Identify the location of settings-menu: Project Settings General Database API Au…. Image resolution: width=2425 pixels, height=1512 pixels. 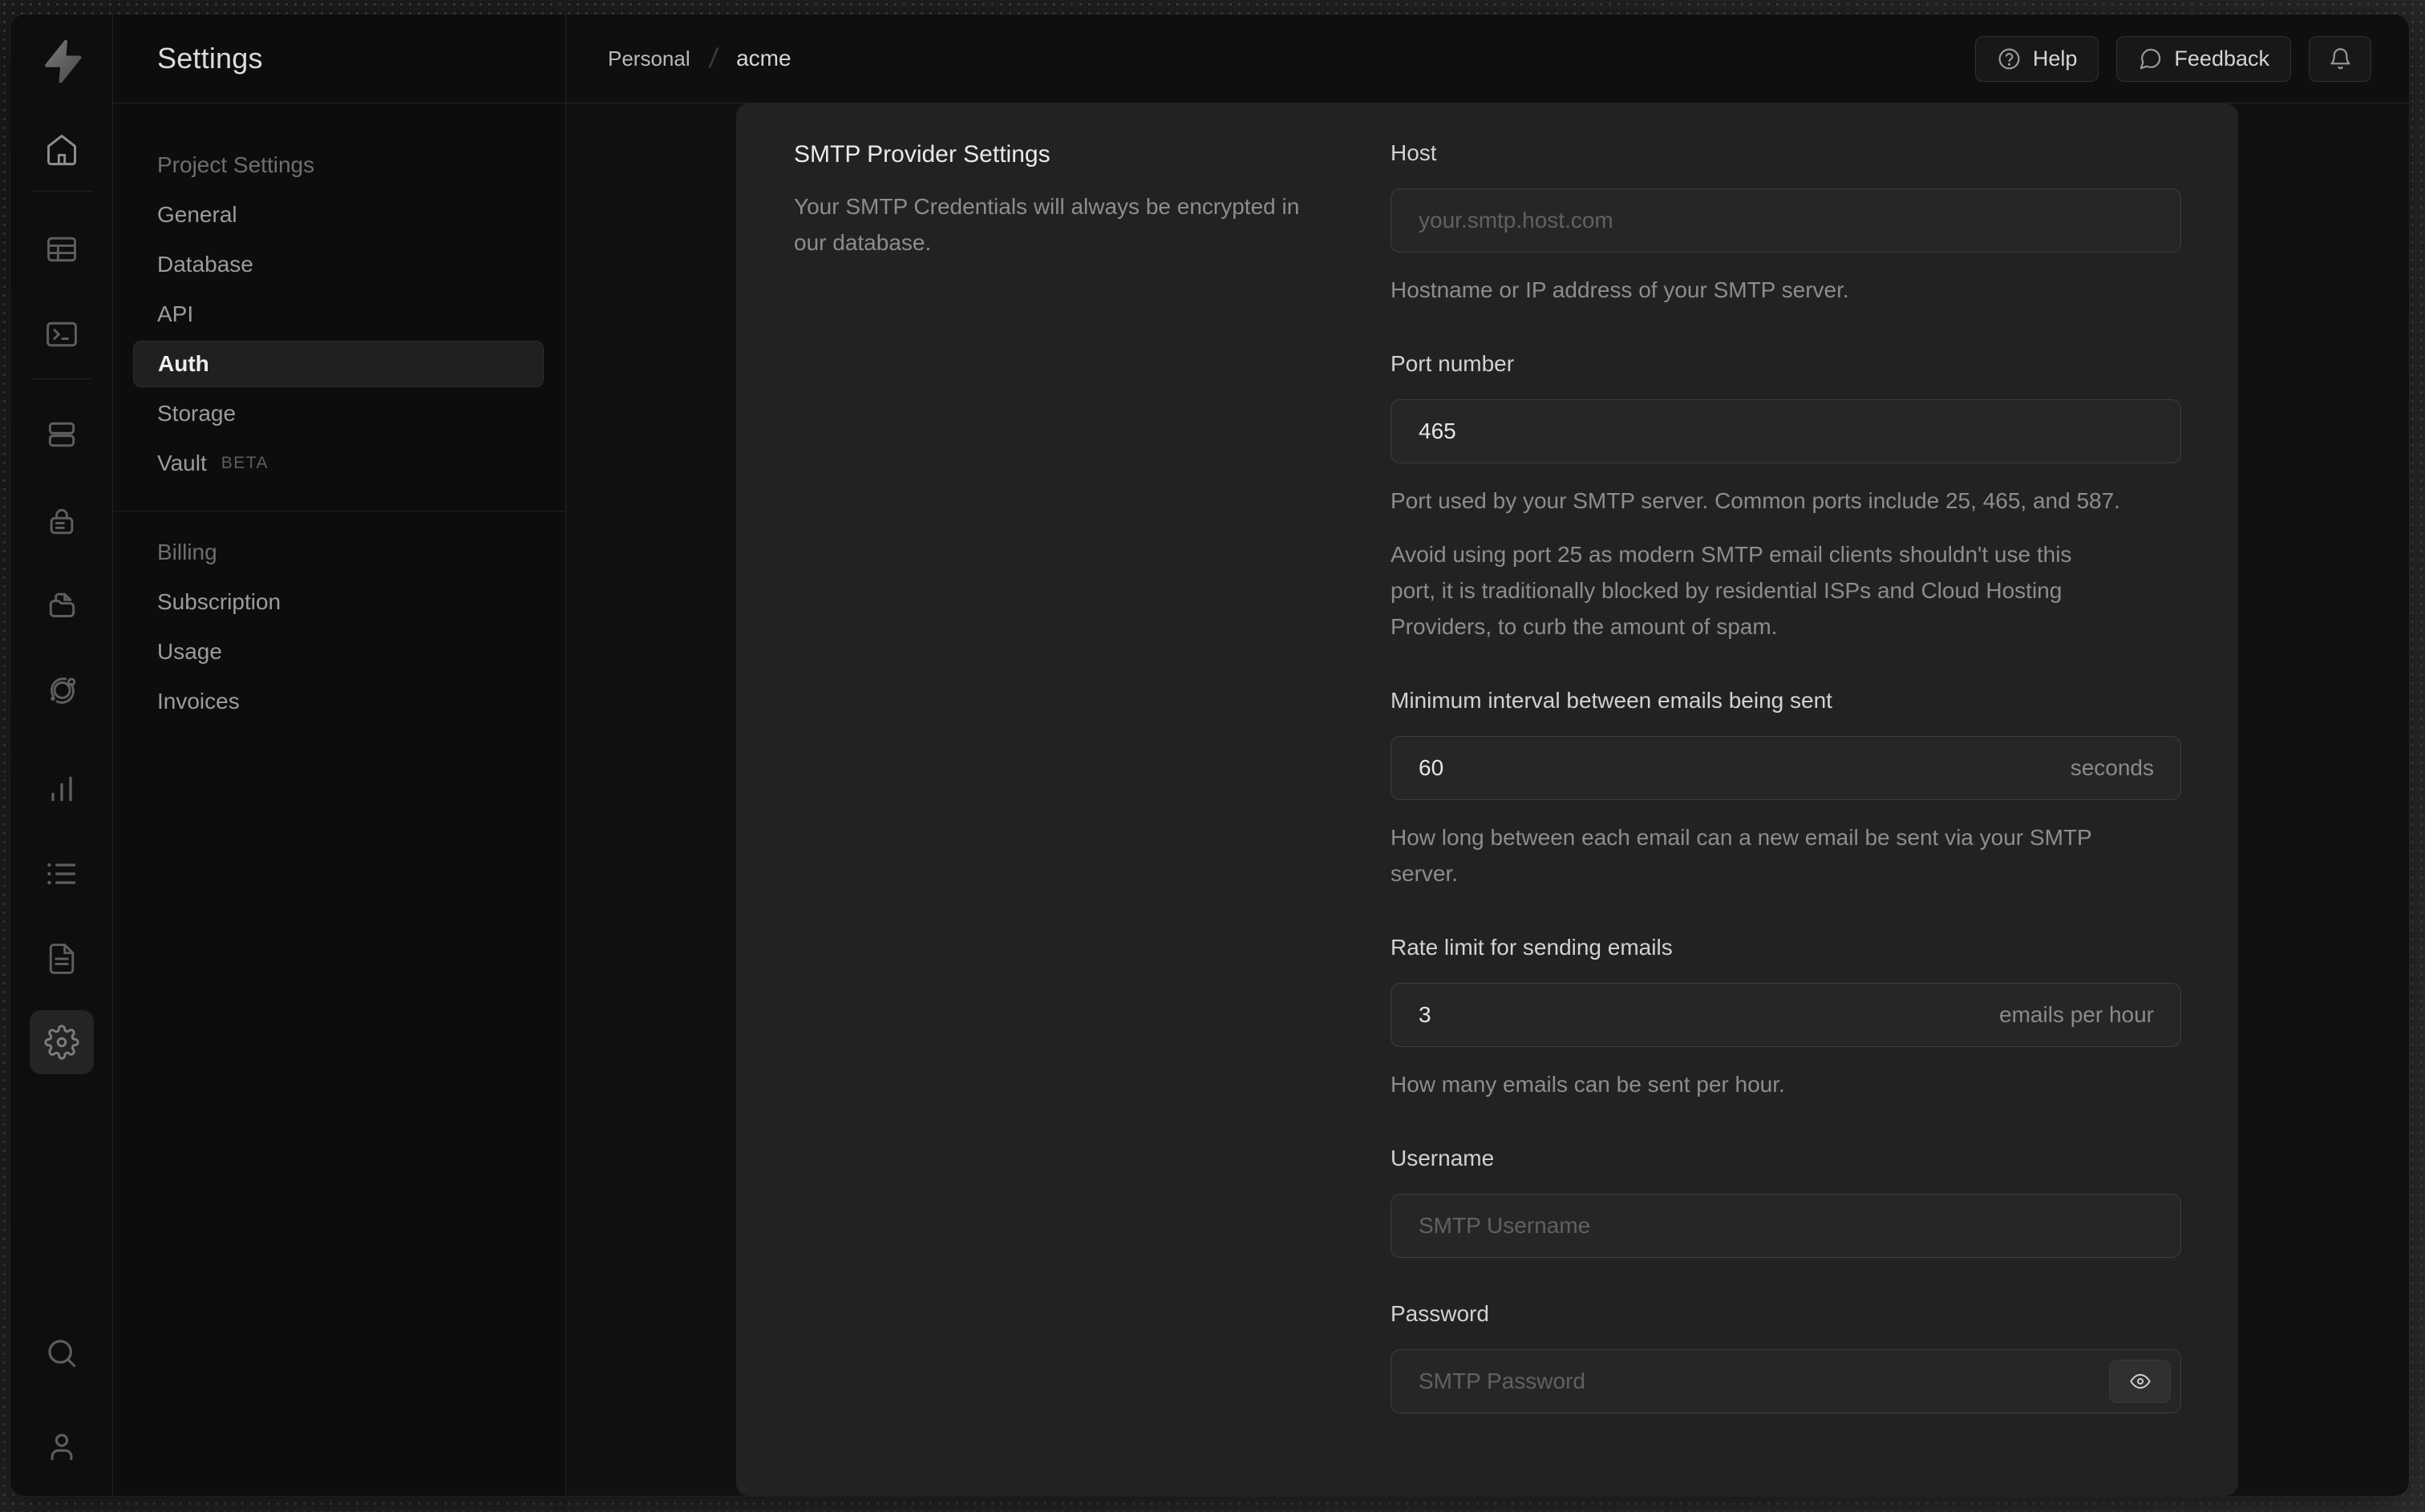
(339, 414).